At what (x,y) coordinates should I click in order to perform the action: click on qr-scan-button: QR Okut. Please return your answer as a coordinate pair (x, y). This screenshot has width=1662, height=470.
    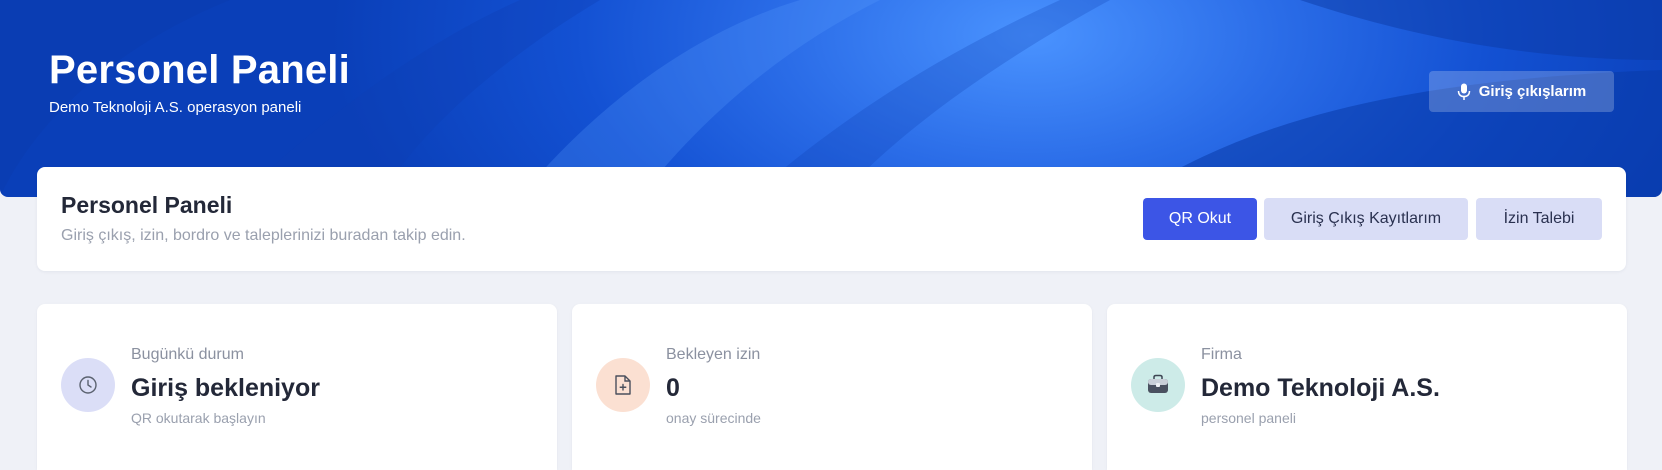
    Looking at the image, I should click on (1200, 219).